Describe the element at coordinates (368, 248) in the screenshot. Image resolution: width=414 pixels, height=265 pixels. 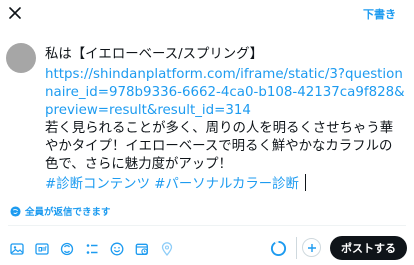
I see `post-button: ポストする` at that location.